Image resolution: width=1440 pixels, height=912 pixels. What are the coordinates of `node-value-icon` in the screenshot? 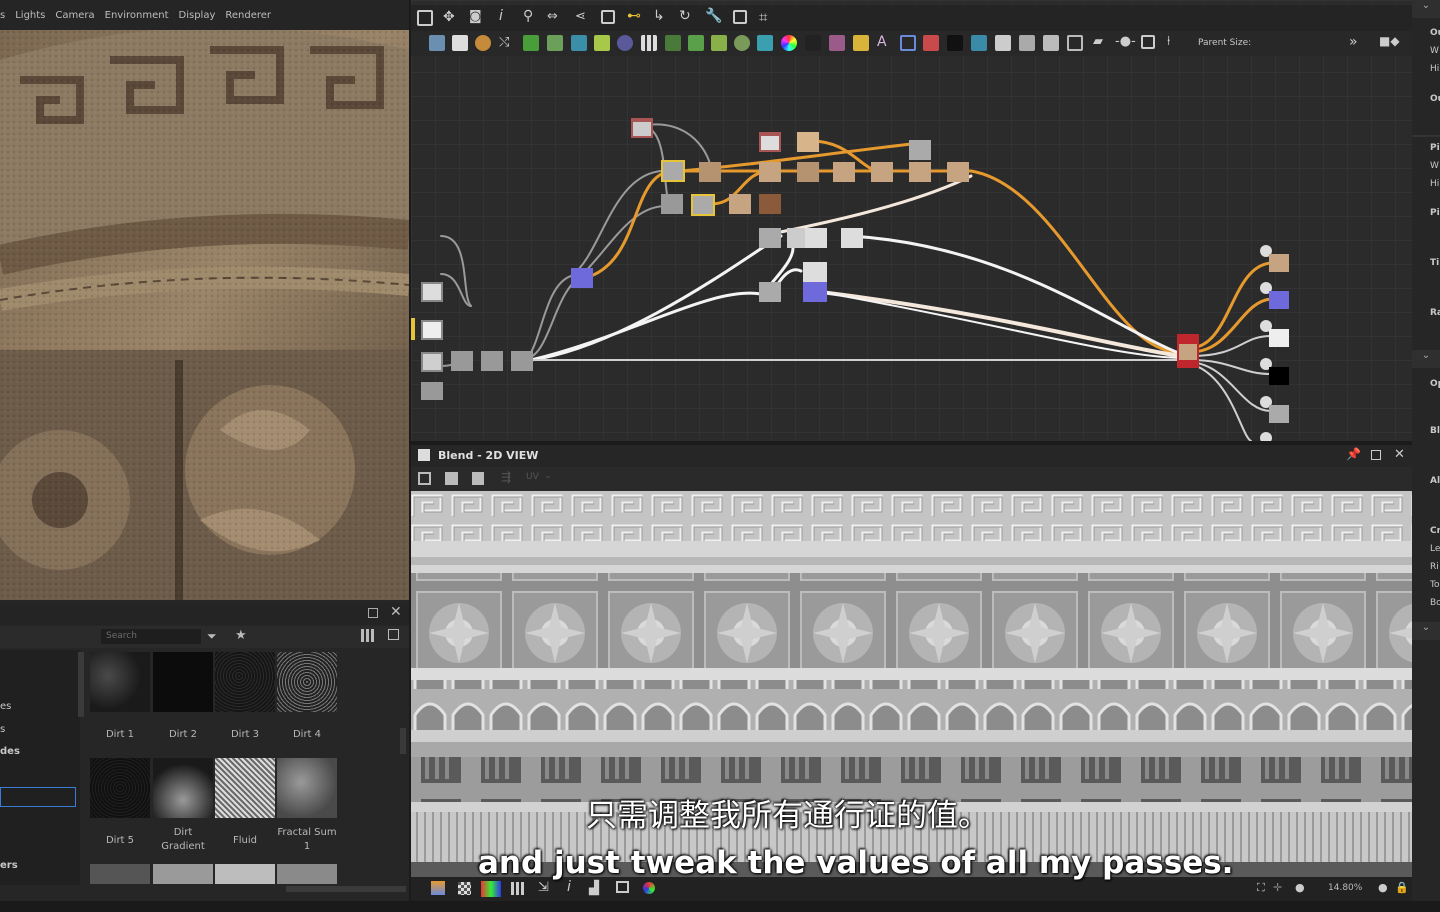 It's located at (955, 43).